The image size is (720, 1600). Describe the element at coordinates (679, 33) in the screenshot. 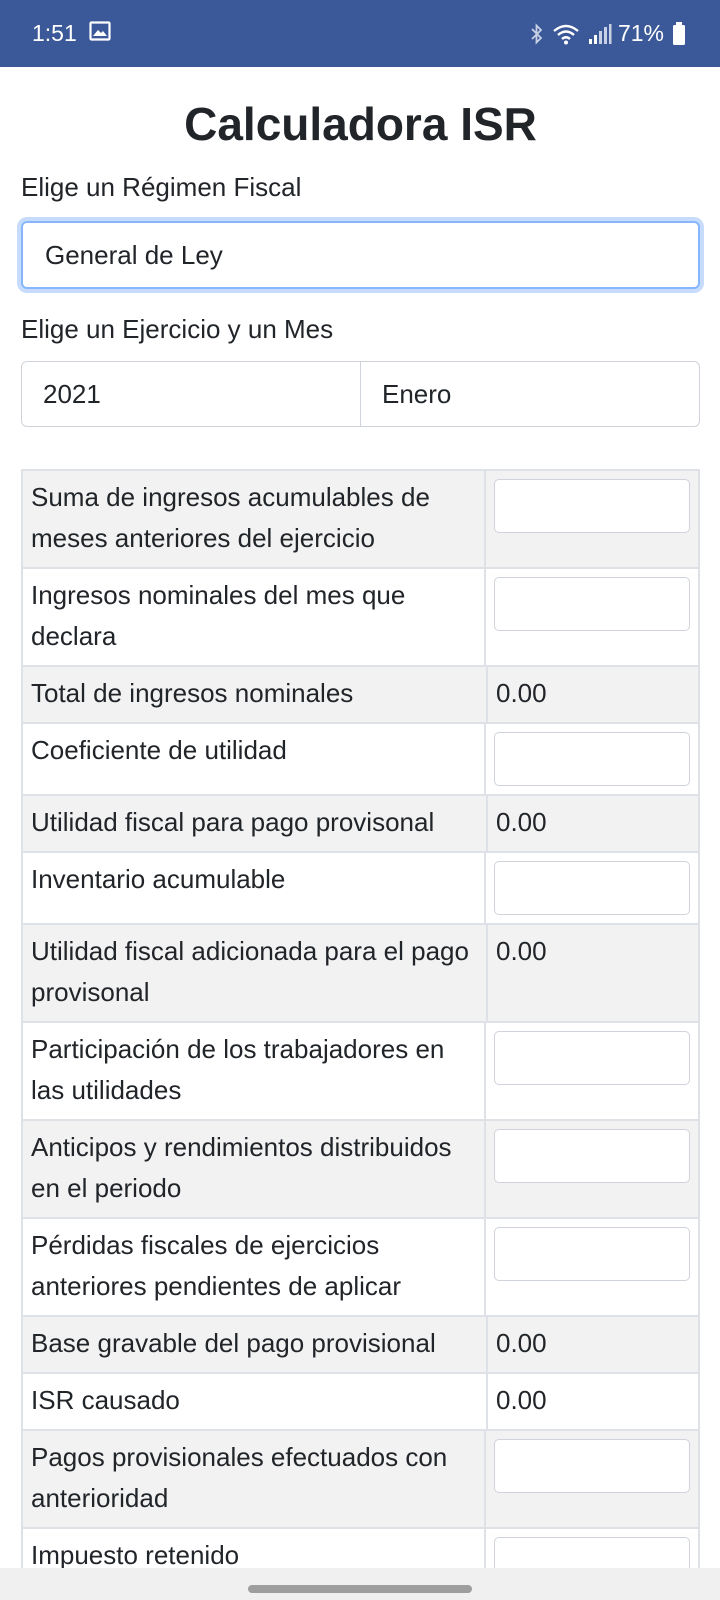

I see `battery-icon` at that location.